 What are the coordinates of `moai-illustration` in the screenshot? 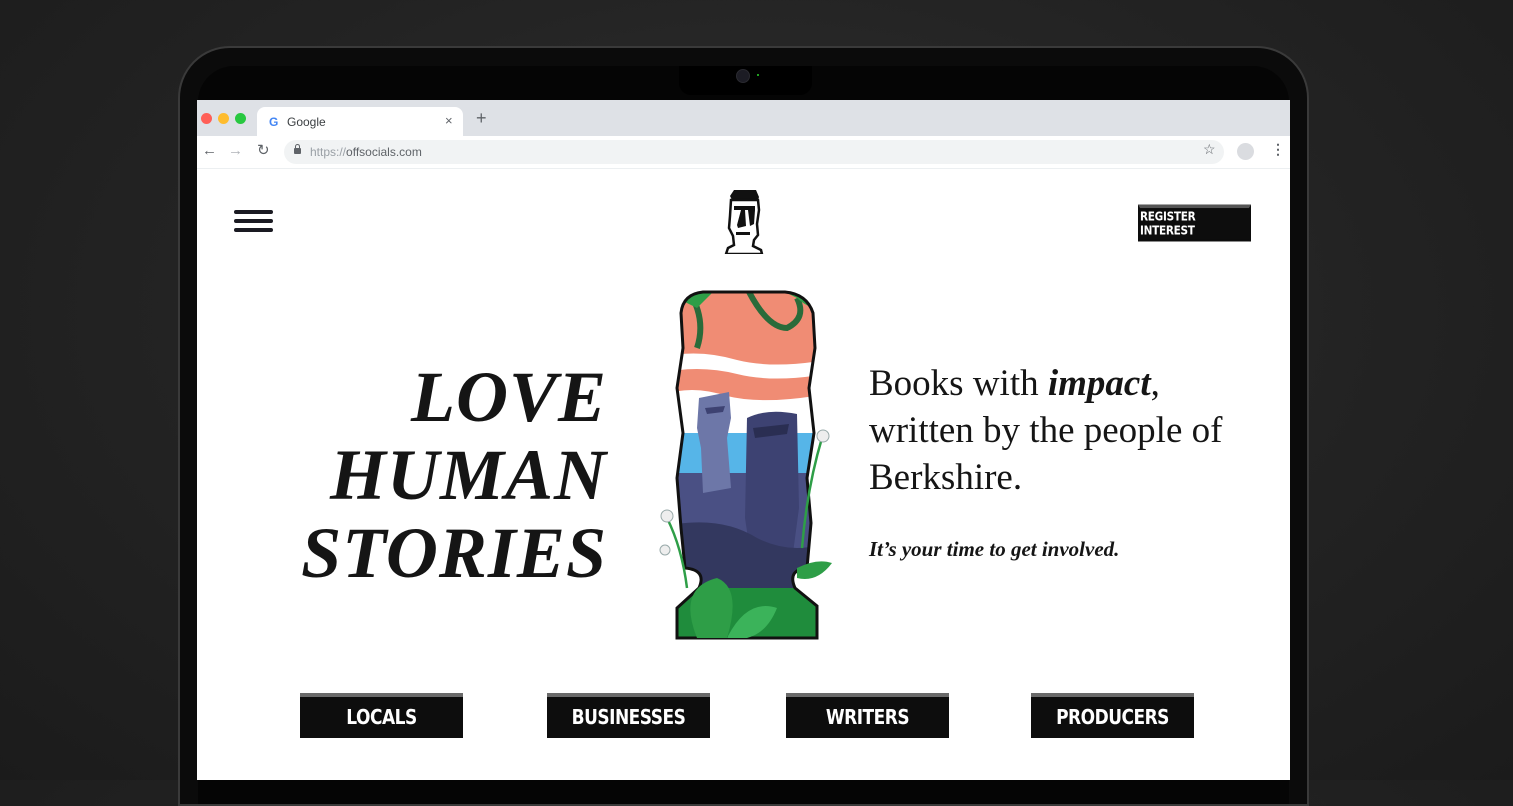 It's located at (745, 465).